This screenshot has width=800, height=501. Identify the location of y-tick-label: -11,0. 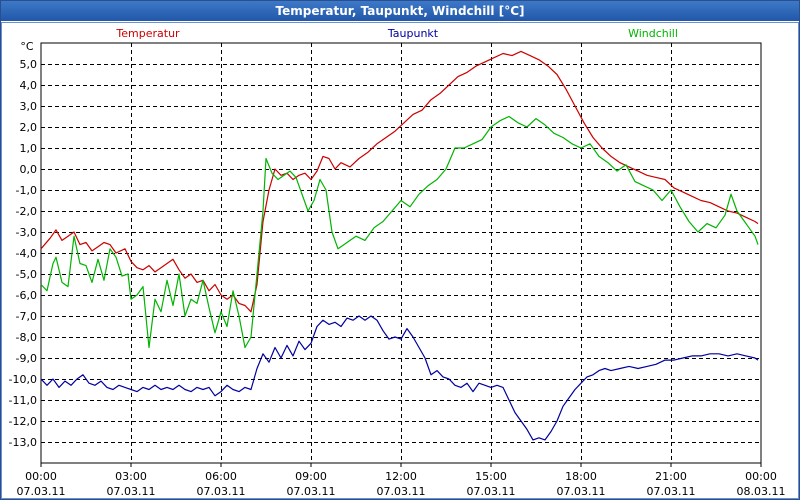
(23, 400).